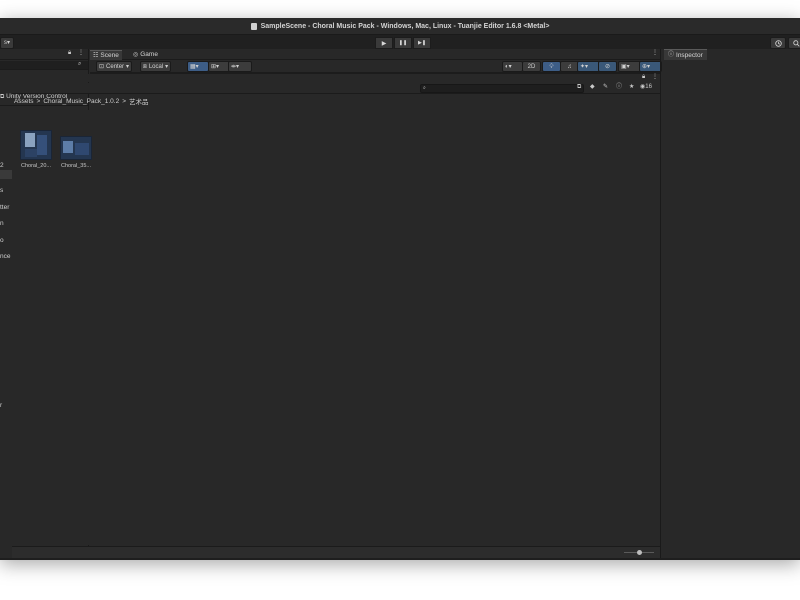 This screenshot has height=600, width=800. I want to click on tab-scene: ☷ Scene, so click(106, 55).